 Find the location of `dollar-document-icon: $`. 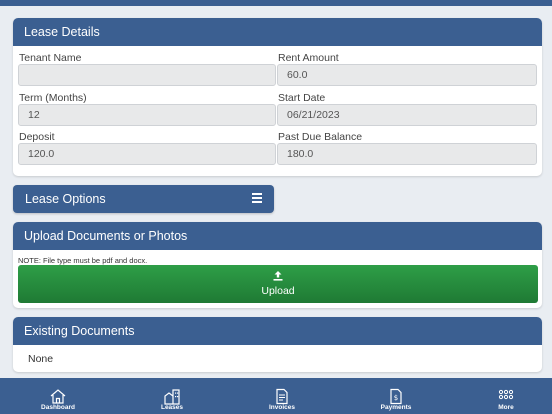

dollar-document-icon: $ is located at coordinates (396, 396).